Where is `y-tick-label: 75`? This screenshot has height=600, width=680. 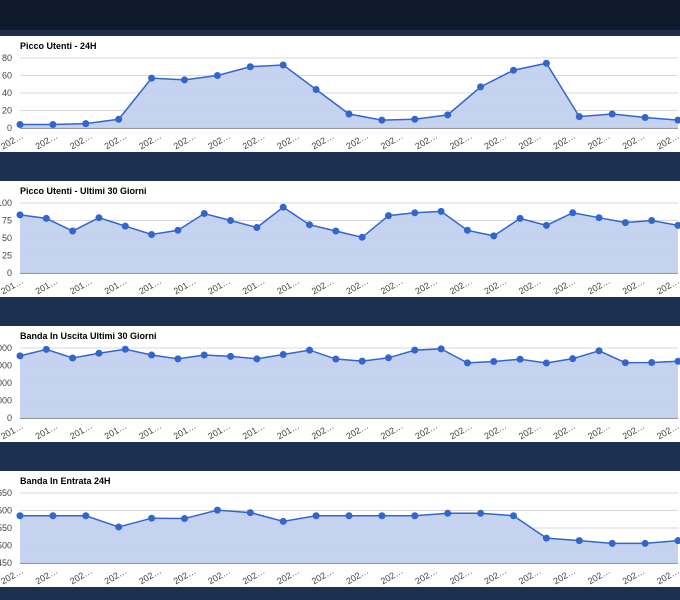 y-tick-label: 75 is located at coordinates (7, 221).